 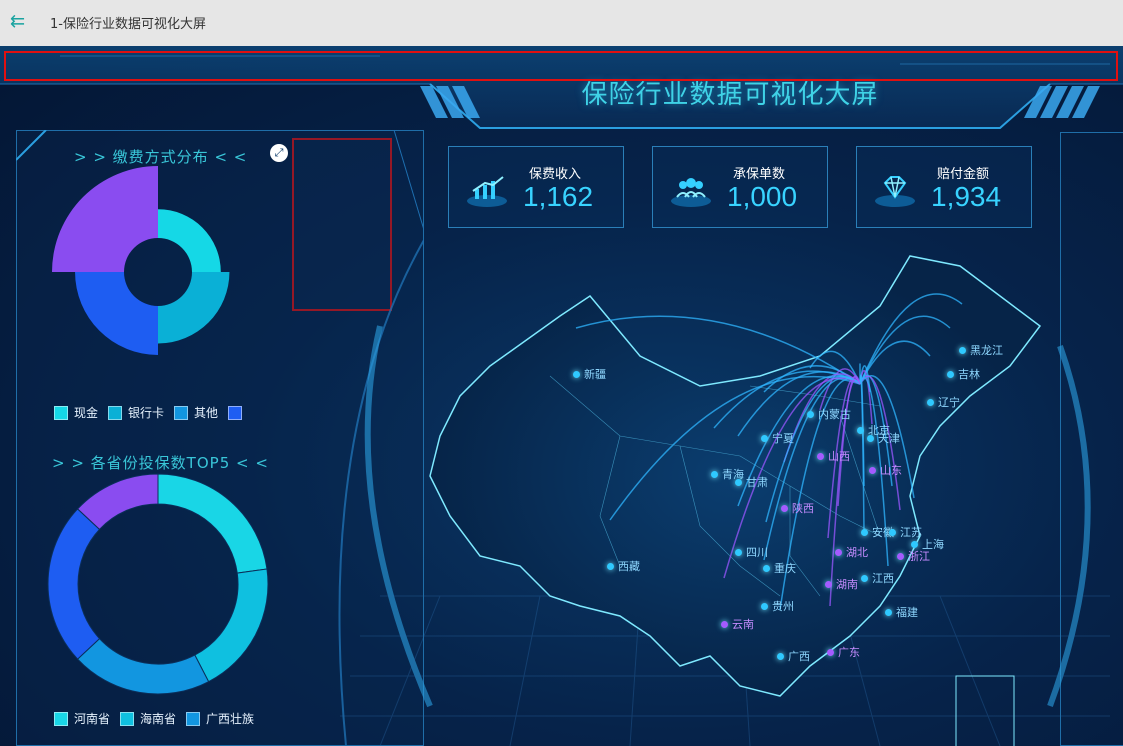 What do you see at coordinates (757, 552) in the screenshot?
I see `map-province-label: 四川` at bounding box center [757, 552].